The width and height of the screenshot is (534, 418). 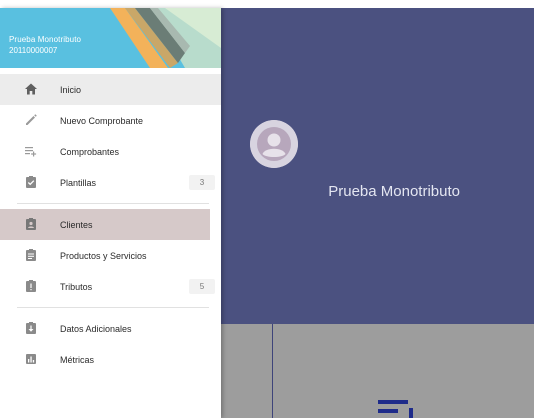 I want to click on filter-list-icon, so click(x=396, y=408).